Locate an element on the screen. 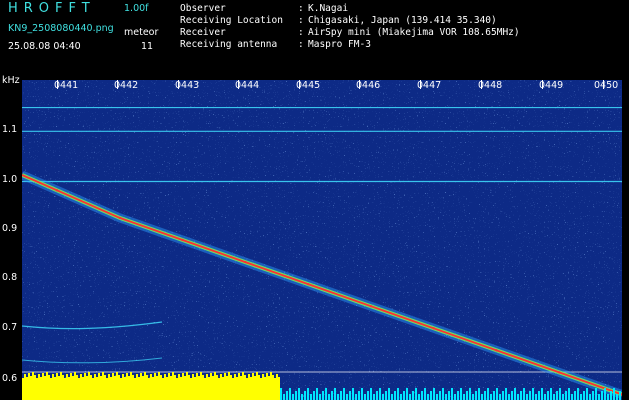 Image resolution: width=629 pixels, height=400 pixels. y-tick-label: 0.9 is located at coordinates (10, 228).